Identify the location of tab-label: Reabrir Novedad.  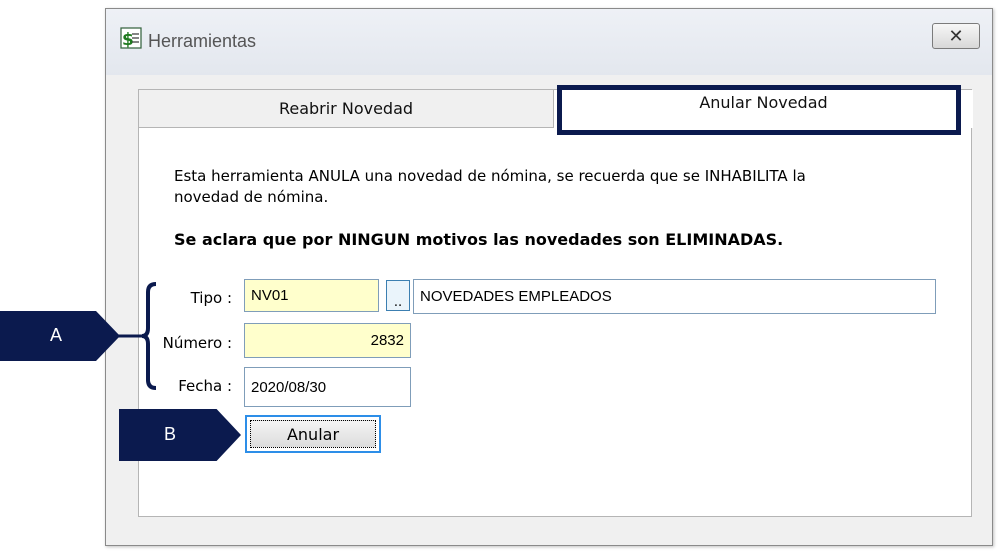
(346, 108).